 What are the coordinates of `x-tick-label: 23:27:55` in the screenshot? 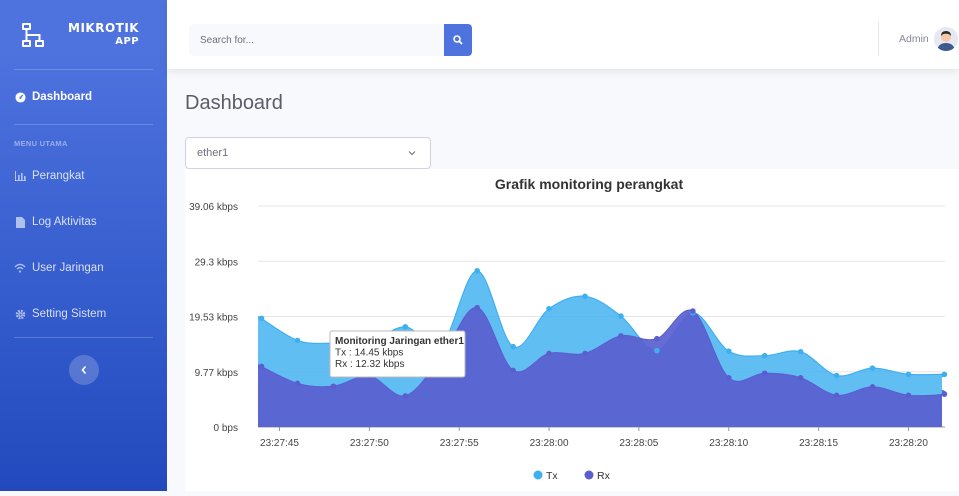 It's located at (459, 443).